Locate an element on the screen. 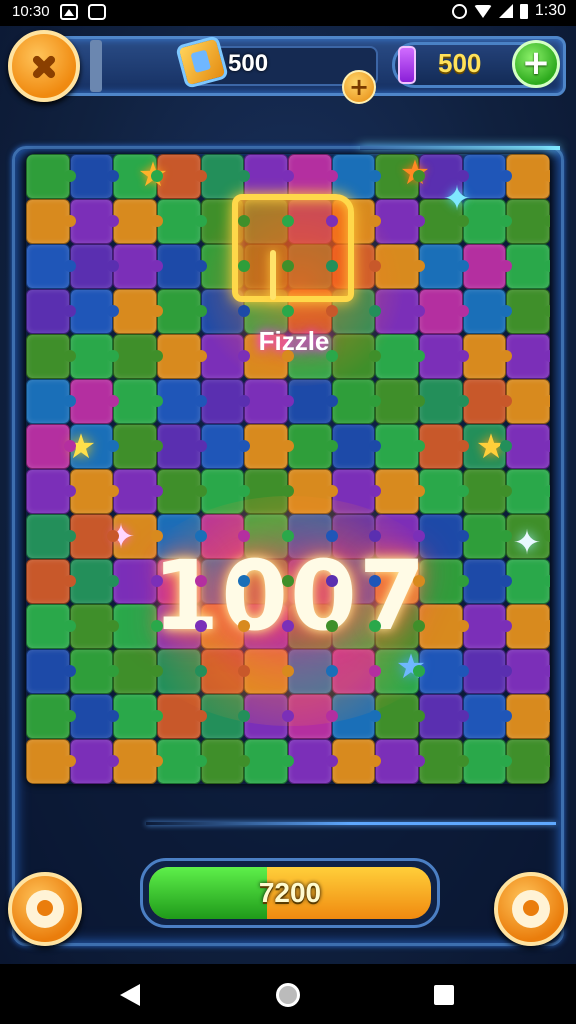  add-coins-button: + is located at coordinates (359, 87).